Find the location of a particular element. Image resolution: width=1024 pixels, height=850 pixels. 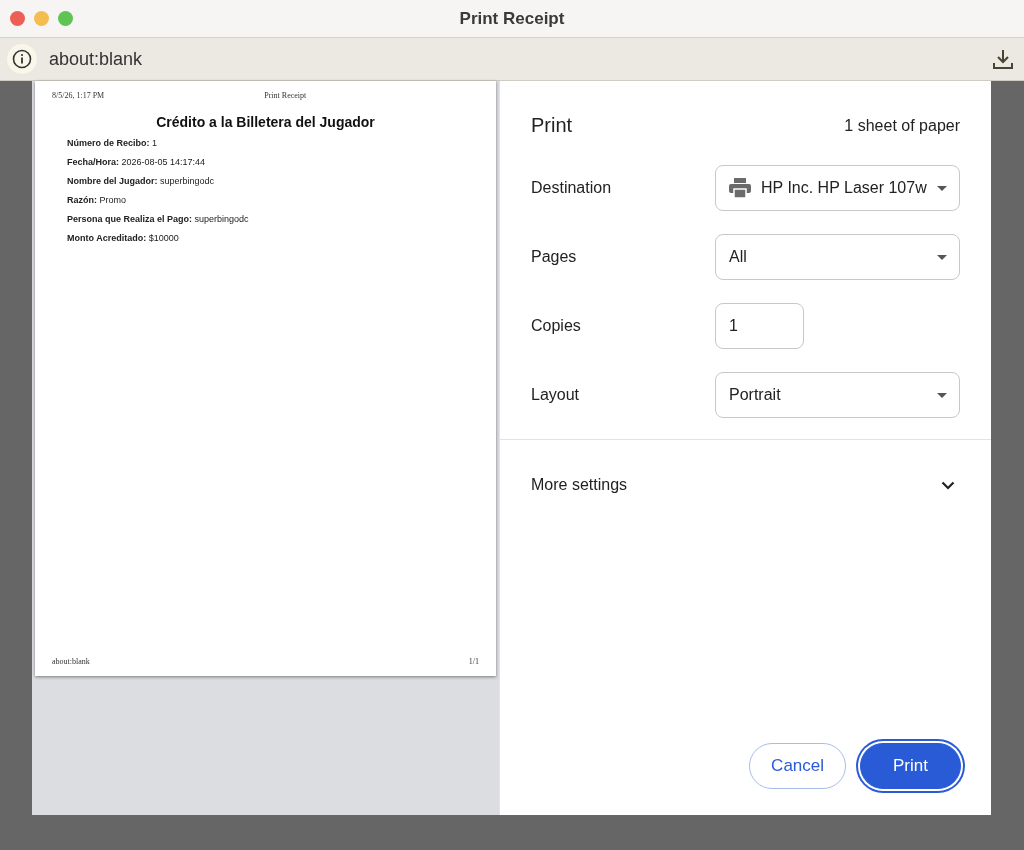

address-text: about:blank is located at coordinates (96, 59).